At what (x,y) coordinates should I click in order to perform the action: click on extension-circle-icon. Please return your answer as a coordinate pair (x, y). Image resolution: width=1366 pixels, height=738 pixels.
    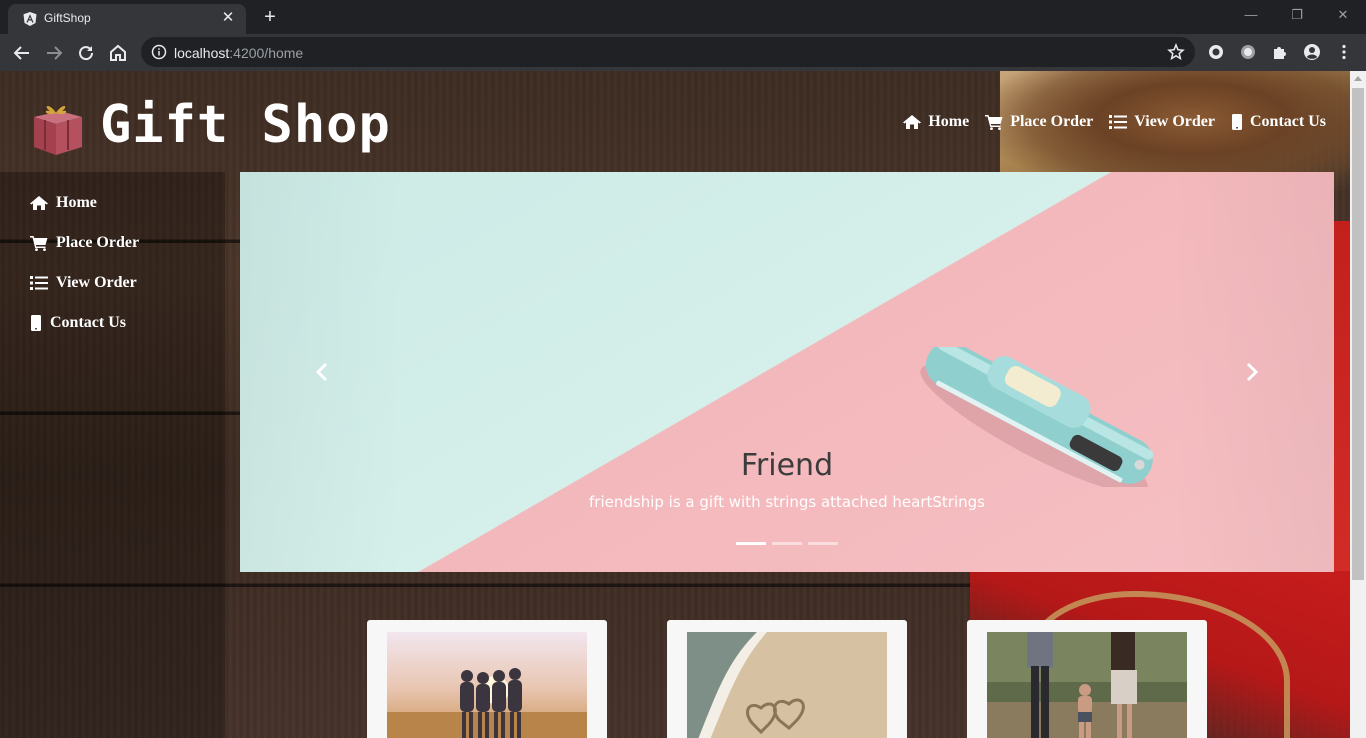
    Looking at the image, I should click on (1216, 52).